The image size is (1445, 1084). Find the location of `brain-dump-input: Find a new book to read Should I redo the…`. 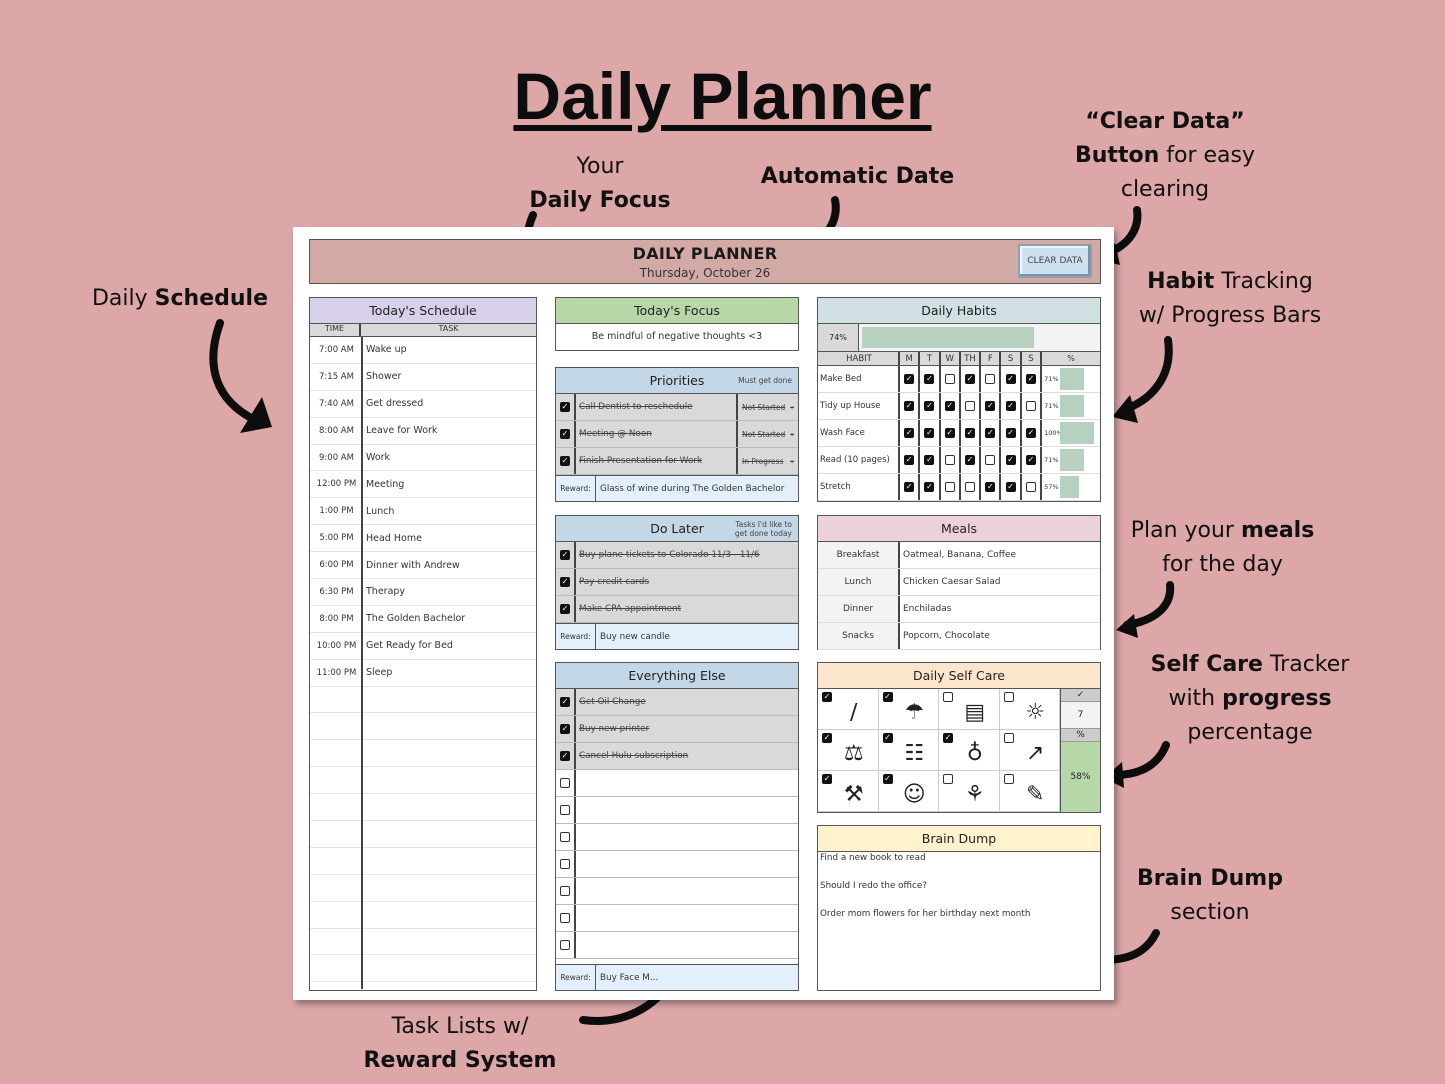

brain-dump-input: Find a new book to read Should I redo the… is located at coordinates (959, 894).